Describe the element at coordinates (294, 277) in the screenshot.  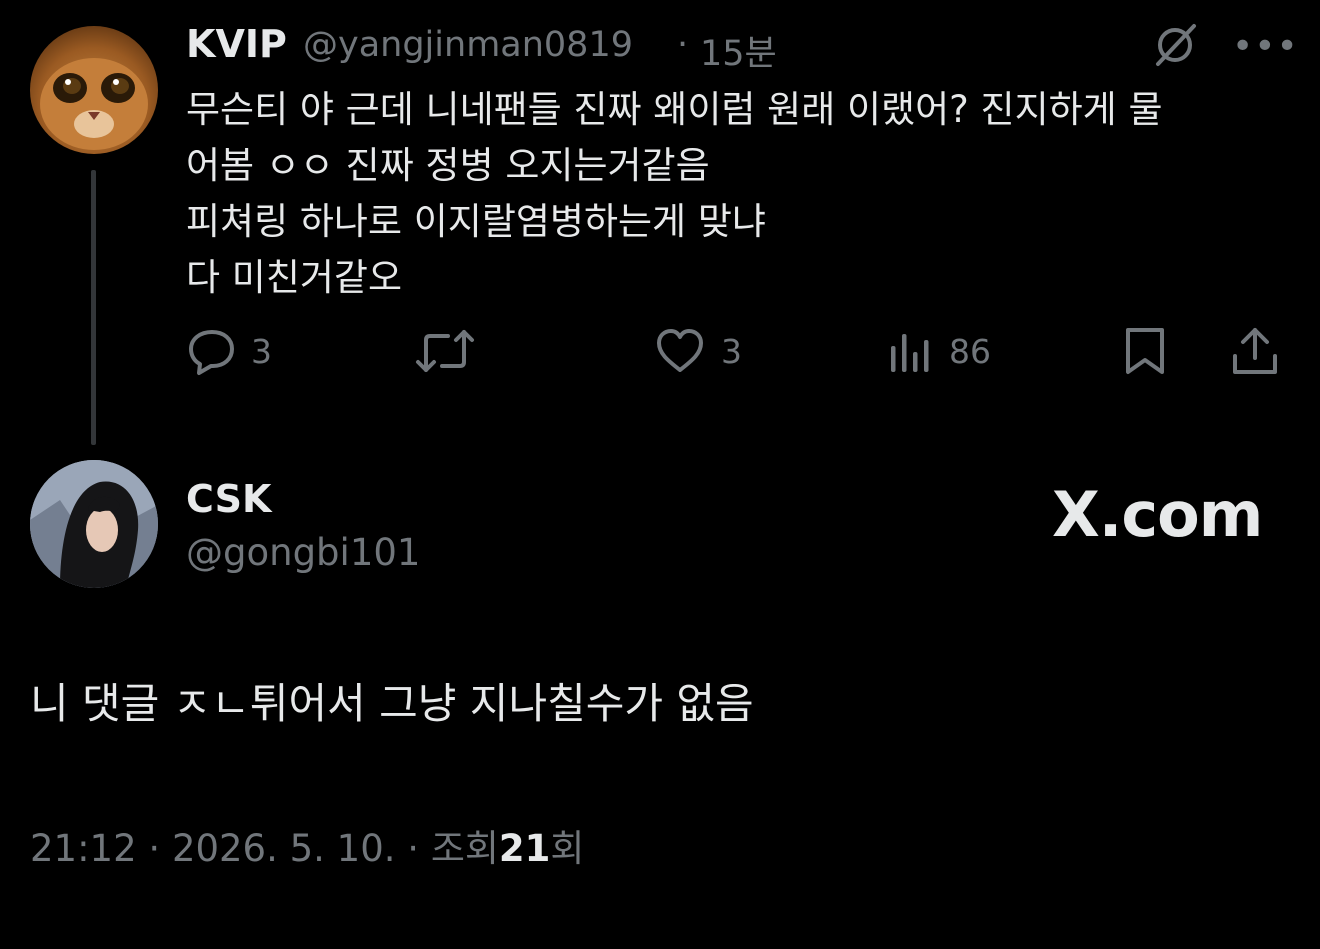
I see `tweet-text-line: 다 미친거같오` at that location.